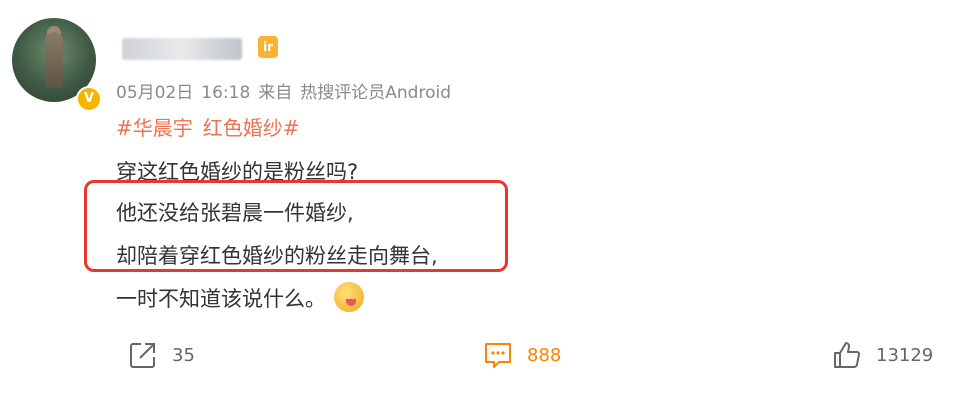  I want to click on comment-icon, so click(498, 355).